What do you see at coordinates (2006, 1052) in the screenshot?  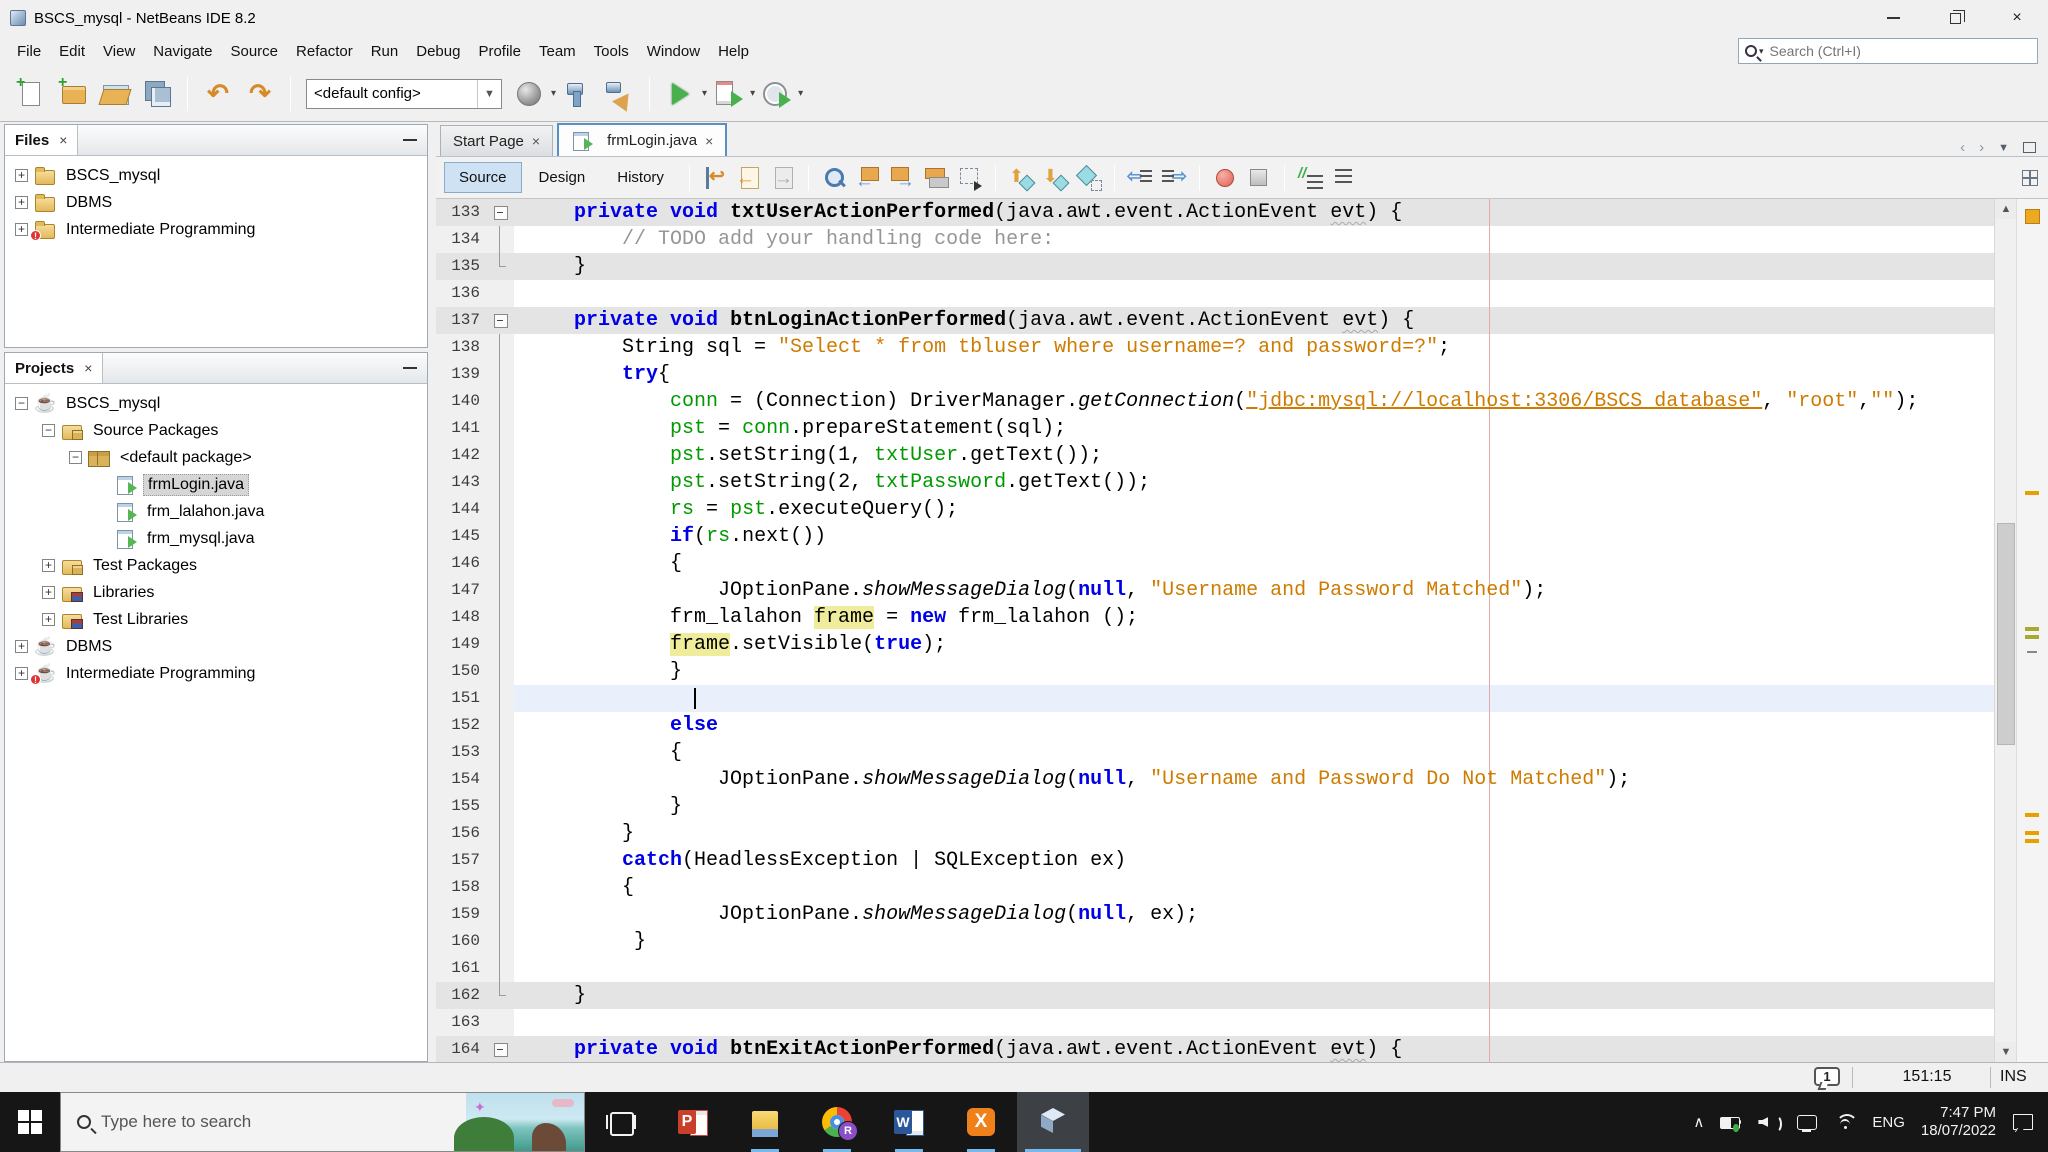 I see `scroll-down-icon: ▼` at bounding box center [2006, 1052].